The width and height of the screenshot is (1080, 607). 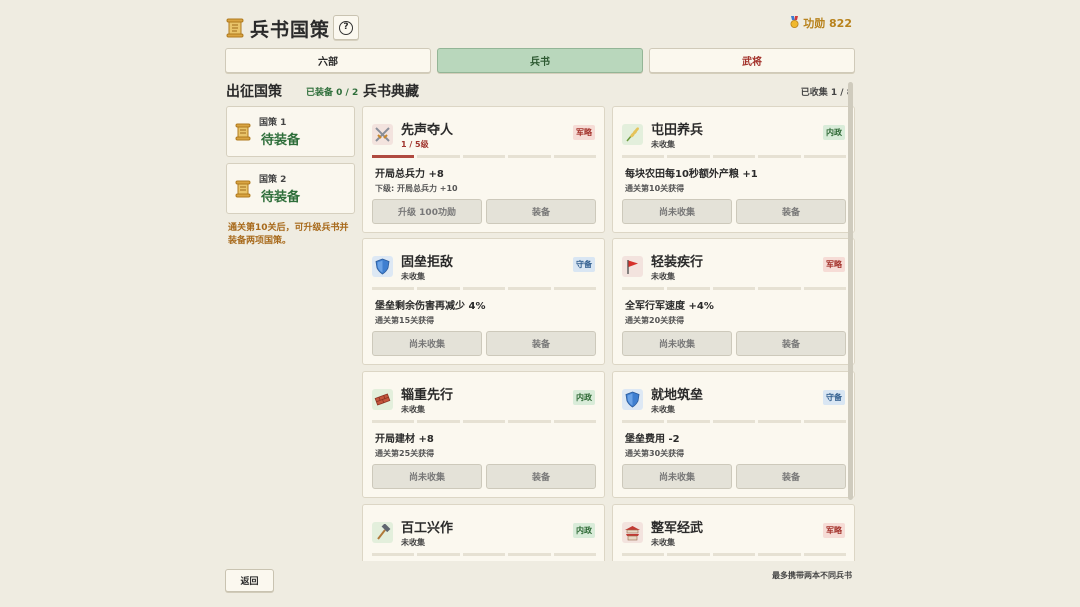 I want to click on book-name: 屯田养兵, so click(x=677, y=130).